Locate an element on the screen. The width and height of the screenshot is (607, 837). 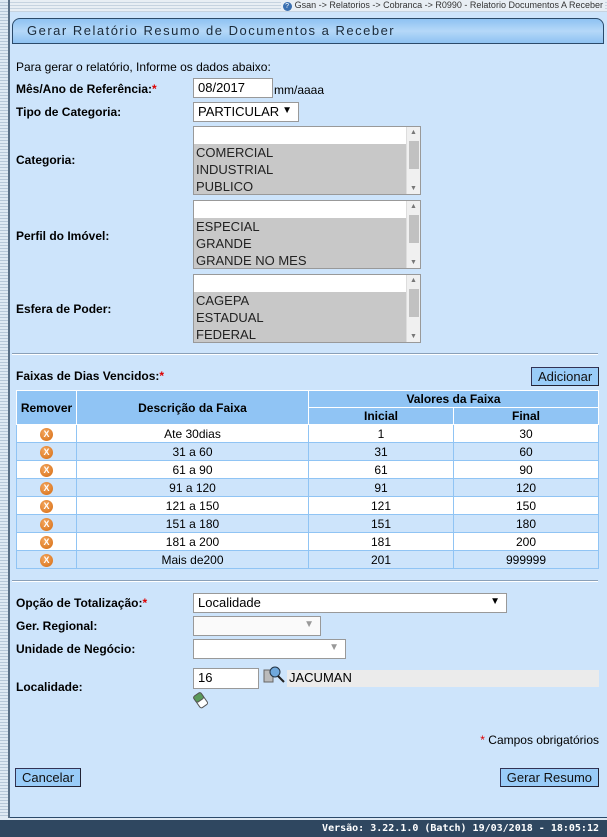
table-row: X 181 a 200 181 200 is located at coordinates (307, 541).